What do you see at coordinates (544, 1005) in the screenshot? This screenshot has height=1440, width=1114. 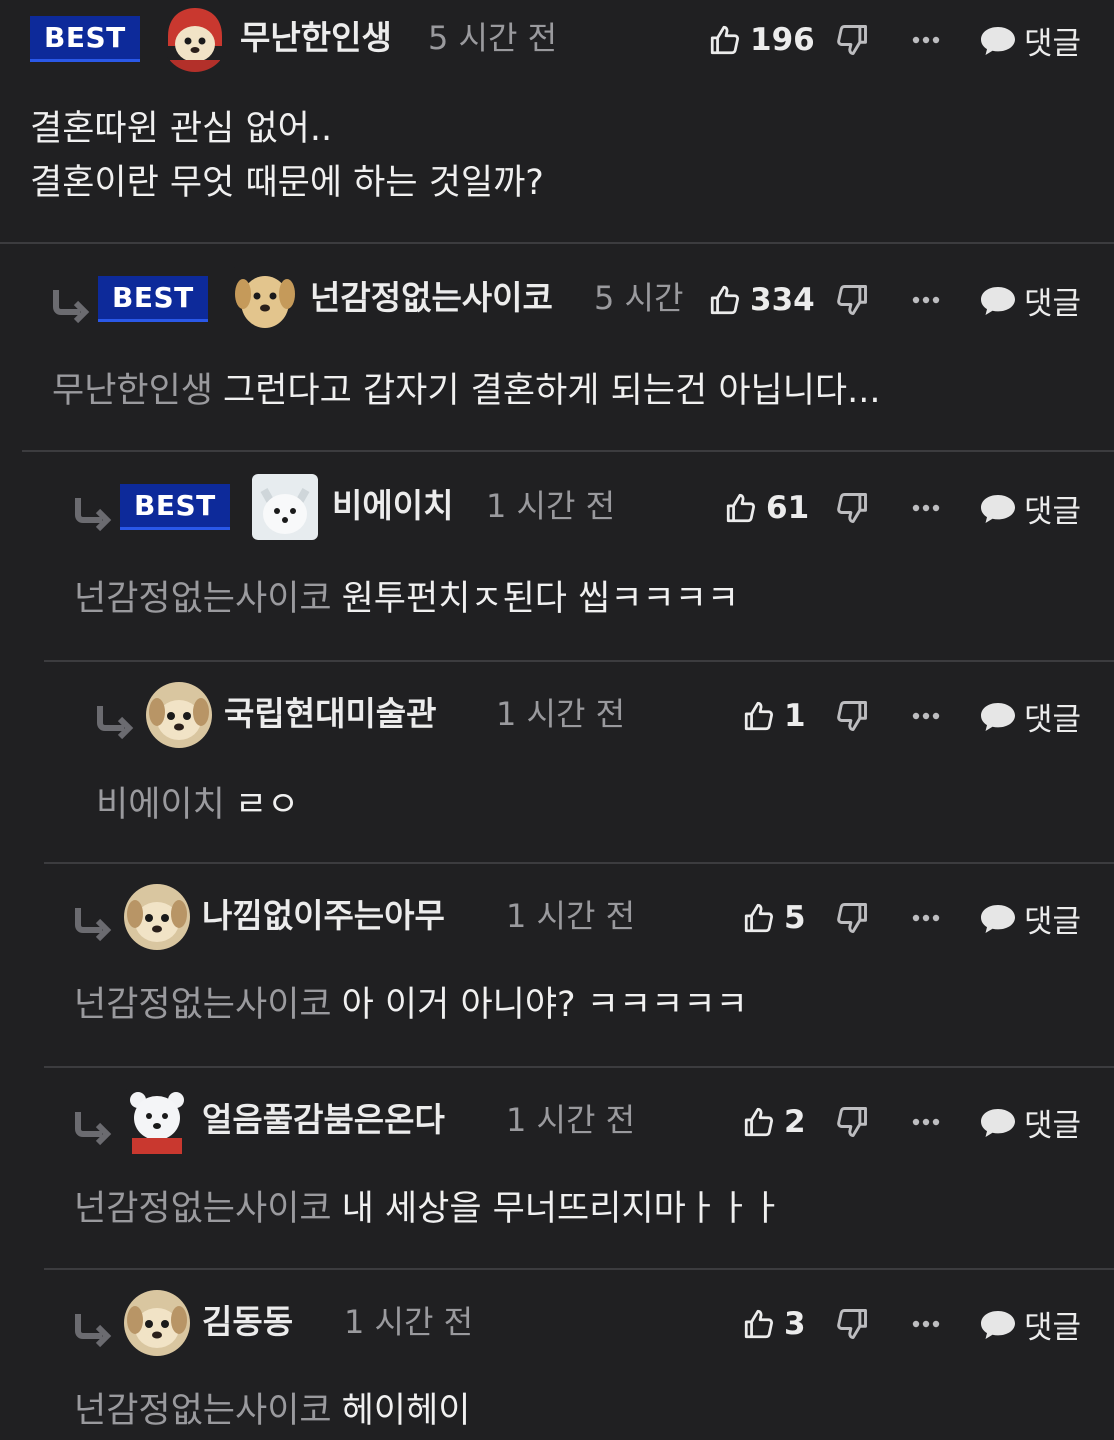 I see `comment-text: 아 이거 아니야? ㅋㅋㅋㅋㅋ` at bounding box center [544, 1005].